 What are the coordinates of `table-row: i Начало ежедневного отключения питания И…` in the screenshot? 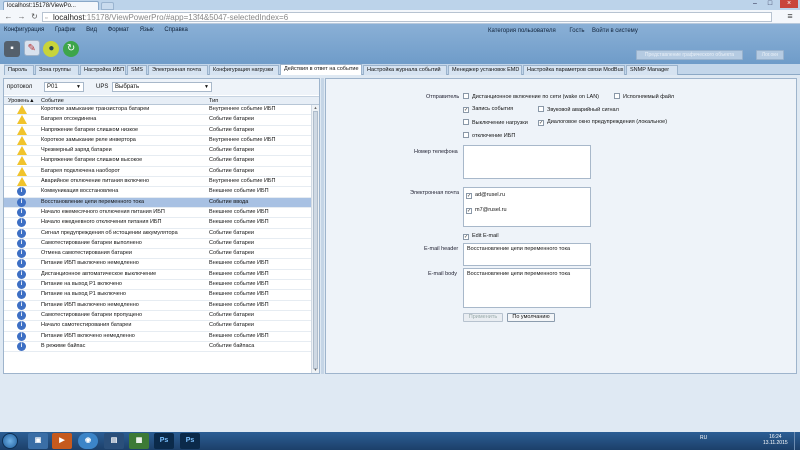 It's located at (157, 223).